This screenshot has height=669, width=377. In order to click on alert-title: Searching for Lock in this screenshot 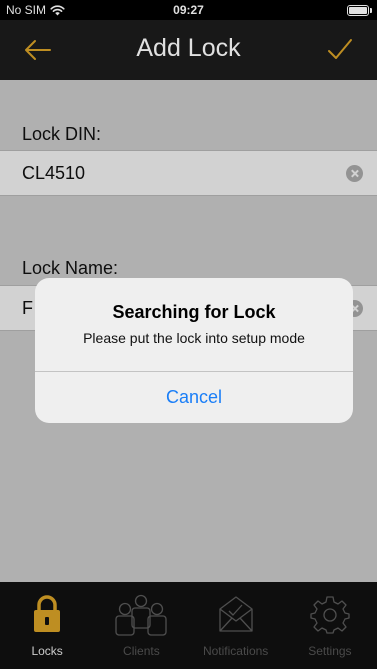, I will do `click(194, 312)`.